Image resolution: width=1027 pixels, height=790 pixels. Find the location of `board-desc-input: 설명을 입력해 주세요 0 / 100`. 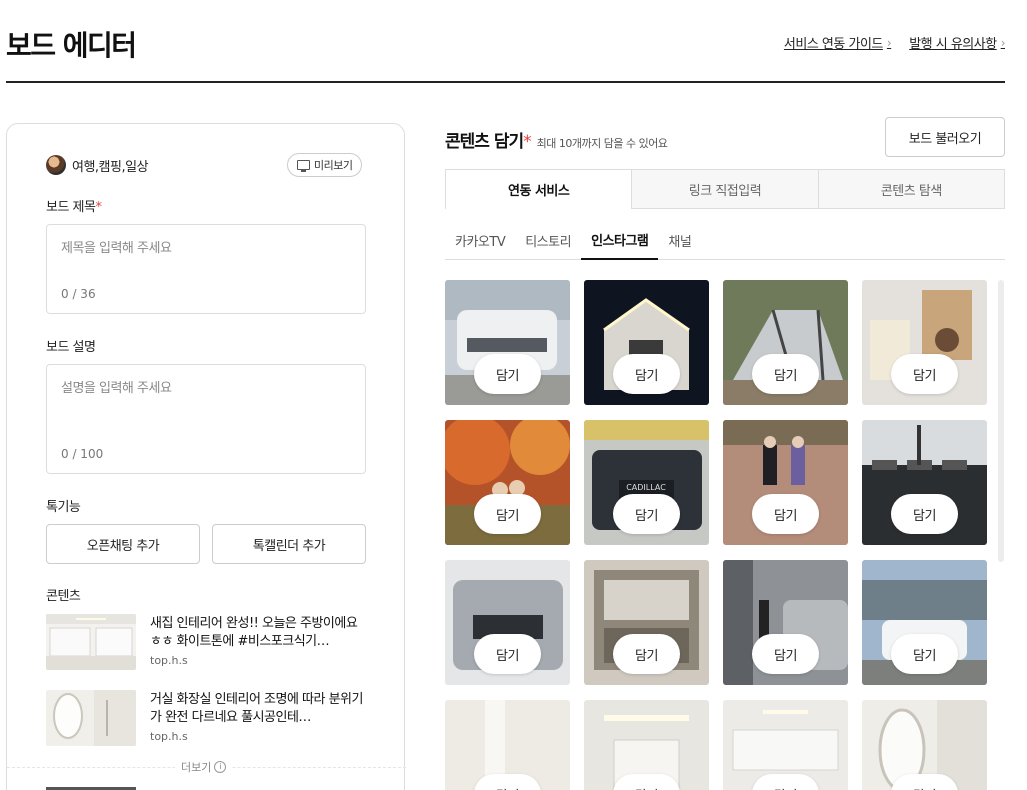

board-desc-input: 설명을 입력해 주세요 0 / 100 is located at coordinates (206, 419).